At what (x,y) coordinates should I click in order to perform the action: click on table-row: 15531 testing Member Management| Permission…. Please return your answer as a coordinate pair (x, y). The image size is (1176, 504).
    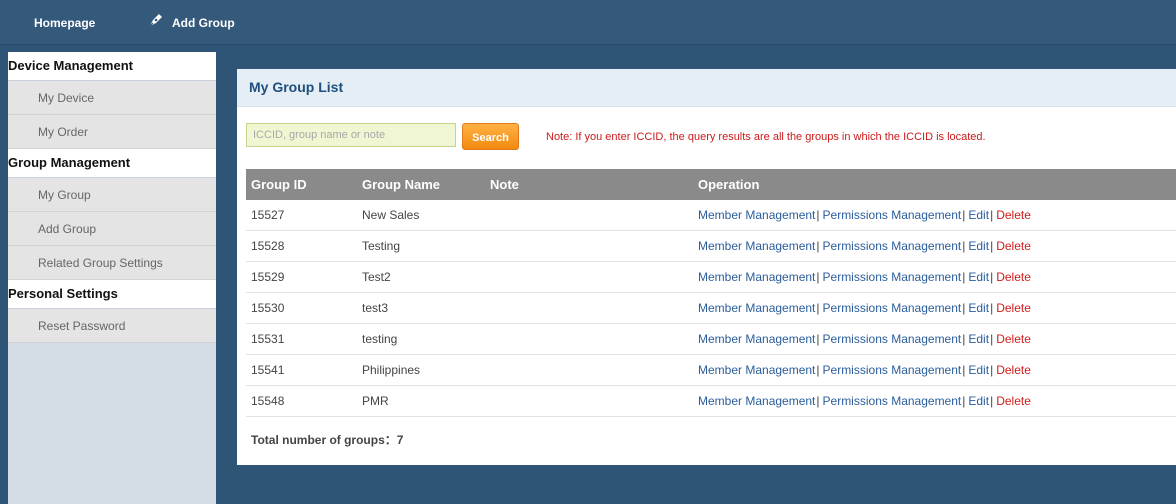
    Looking at the image, I should click on (711, 339).